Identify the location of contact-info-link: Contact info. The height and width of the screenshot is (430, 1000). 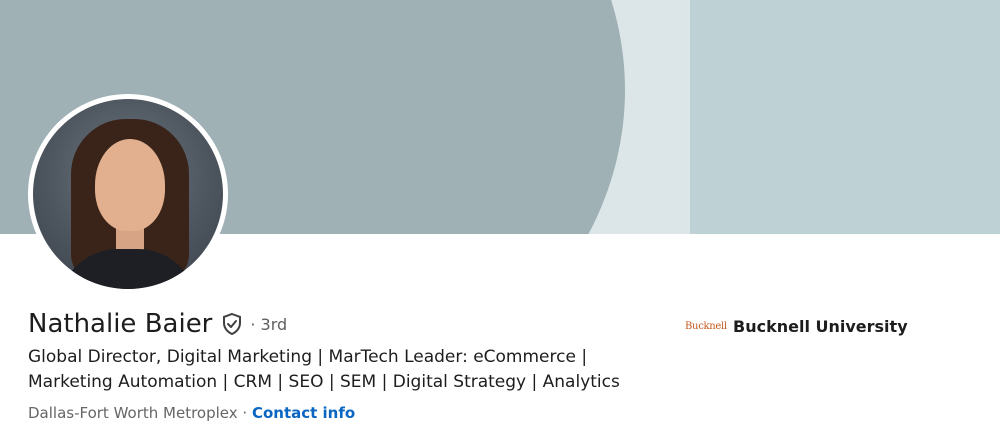
(303, 413).